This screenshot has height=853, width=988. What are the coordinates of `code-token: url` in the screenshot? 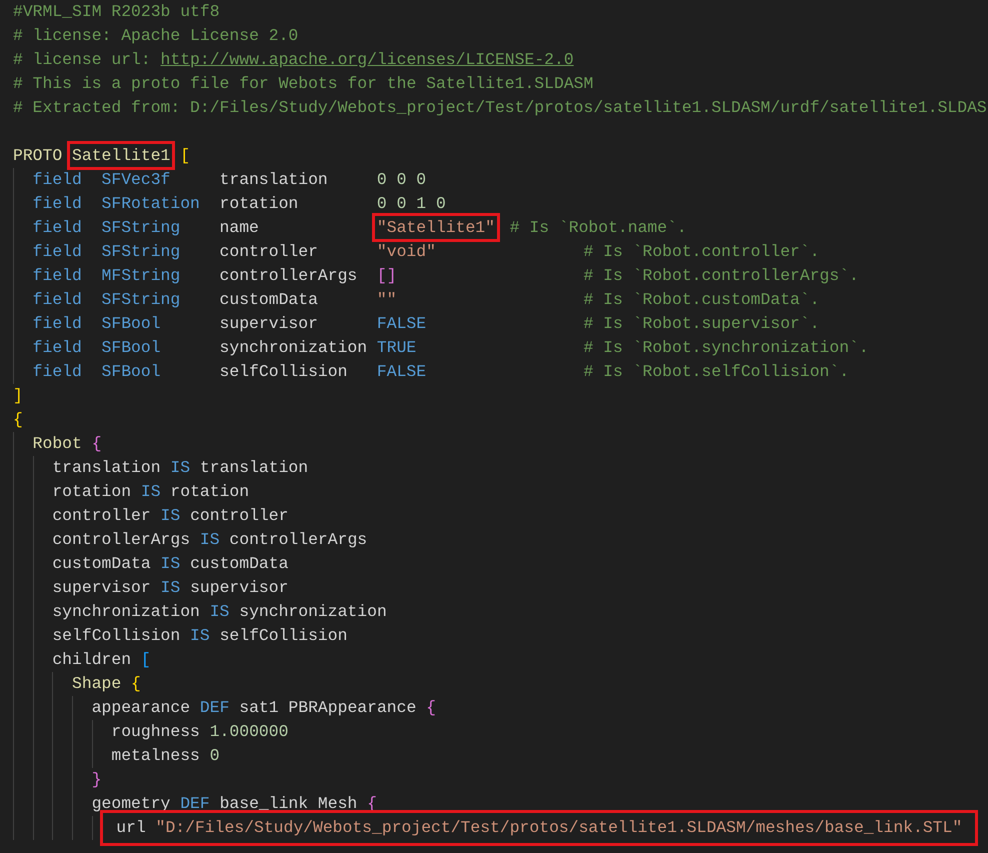 It's located at (131, 827).